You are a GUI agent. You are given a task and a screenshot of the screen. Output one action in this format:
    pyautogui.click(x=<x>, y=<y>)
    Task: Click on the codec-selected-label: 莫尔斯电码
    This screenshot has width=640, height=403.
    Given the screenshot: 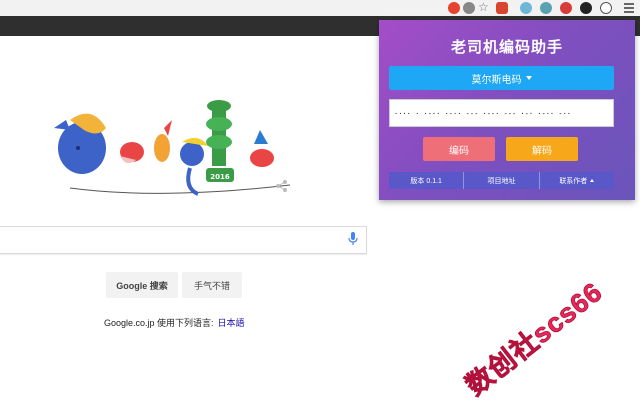 What is the action you would take?
    pyautogui.click(x=496, y=80)
    